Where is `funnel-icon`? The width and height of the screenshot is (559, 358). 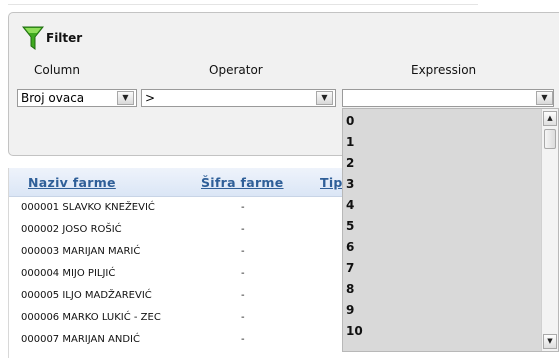 funnel-icon is located at coordinates (33, 38).